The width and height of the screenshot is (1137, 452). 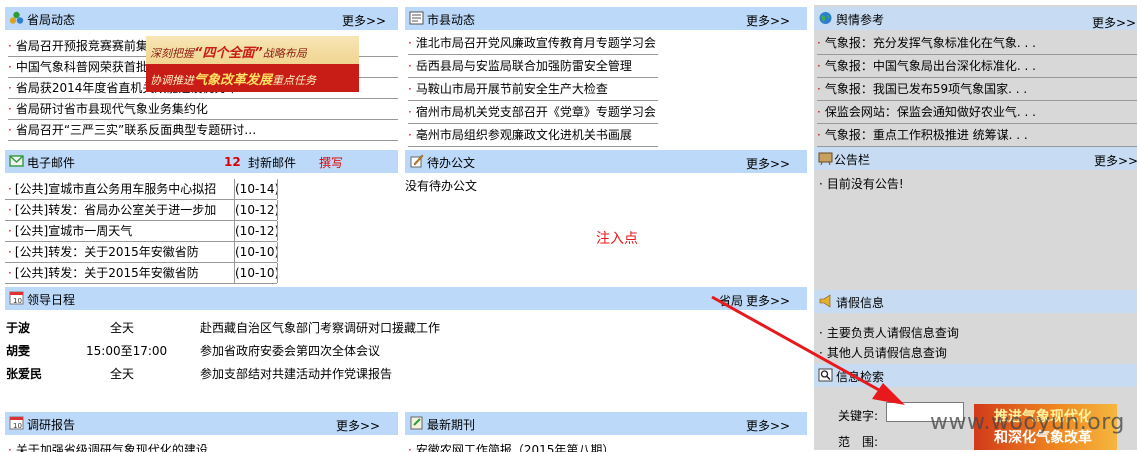 I want to click on email-row: · [公共]宣城市一周天气 (10-12), so click(x=141, y=231).